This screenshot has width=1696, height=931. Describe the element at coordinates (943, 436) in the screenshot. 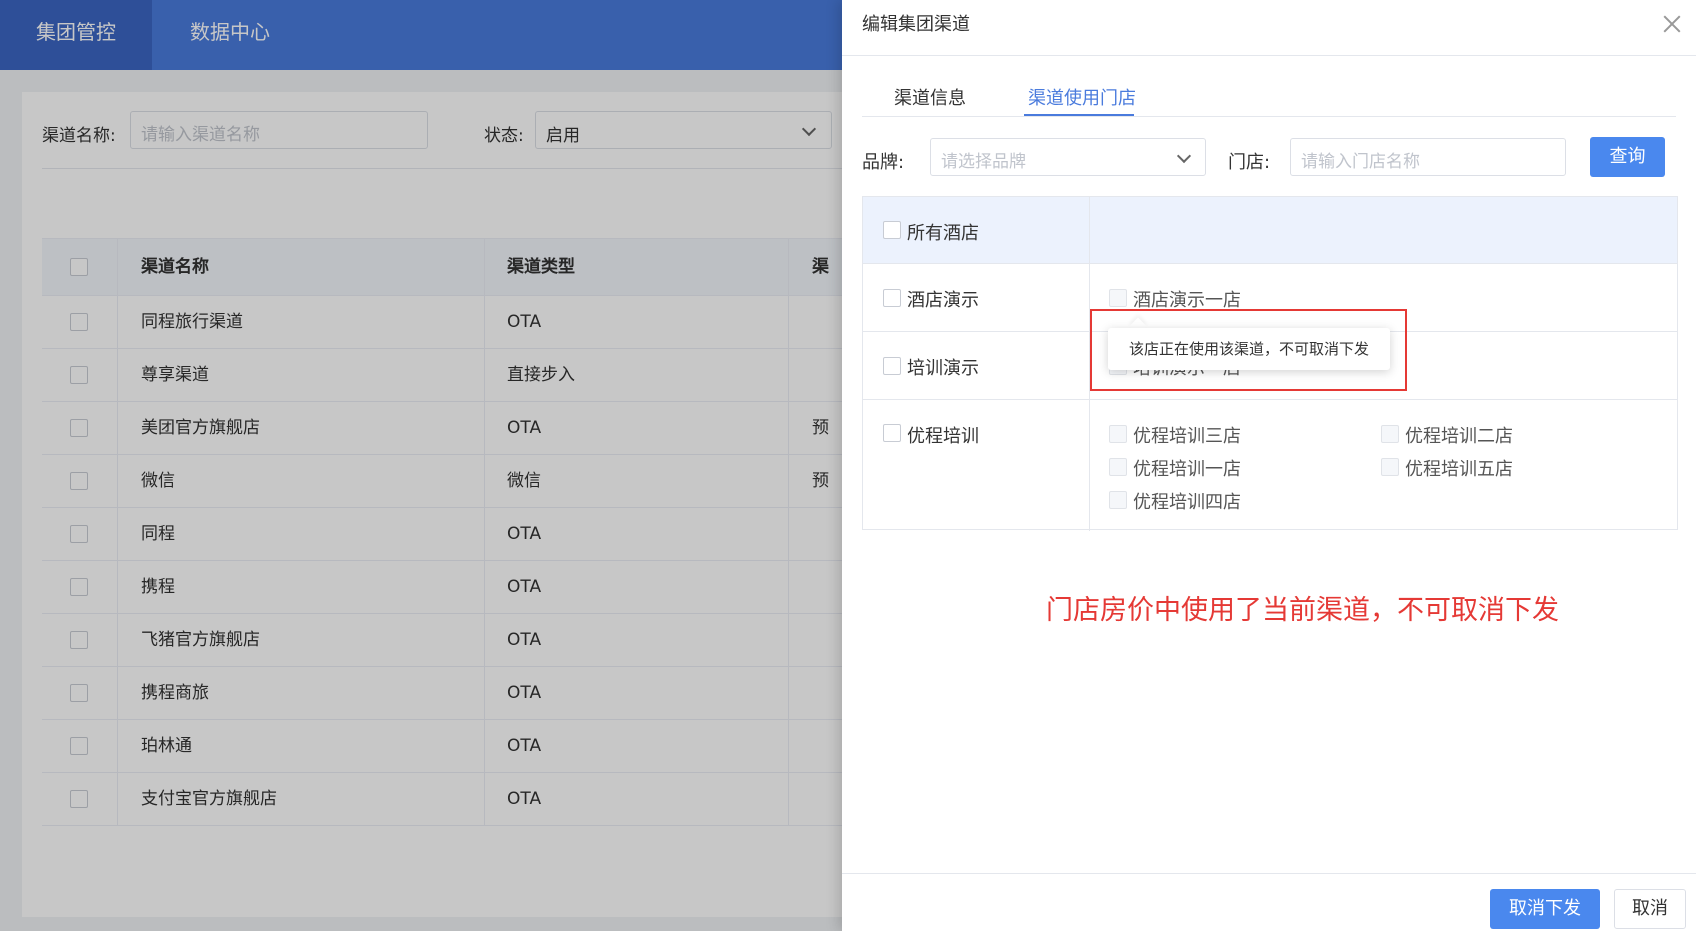

I see `brand-name: 优程培训` at that location.